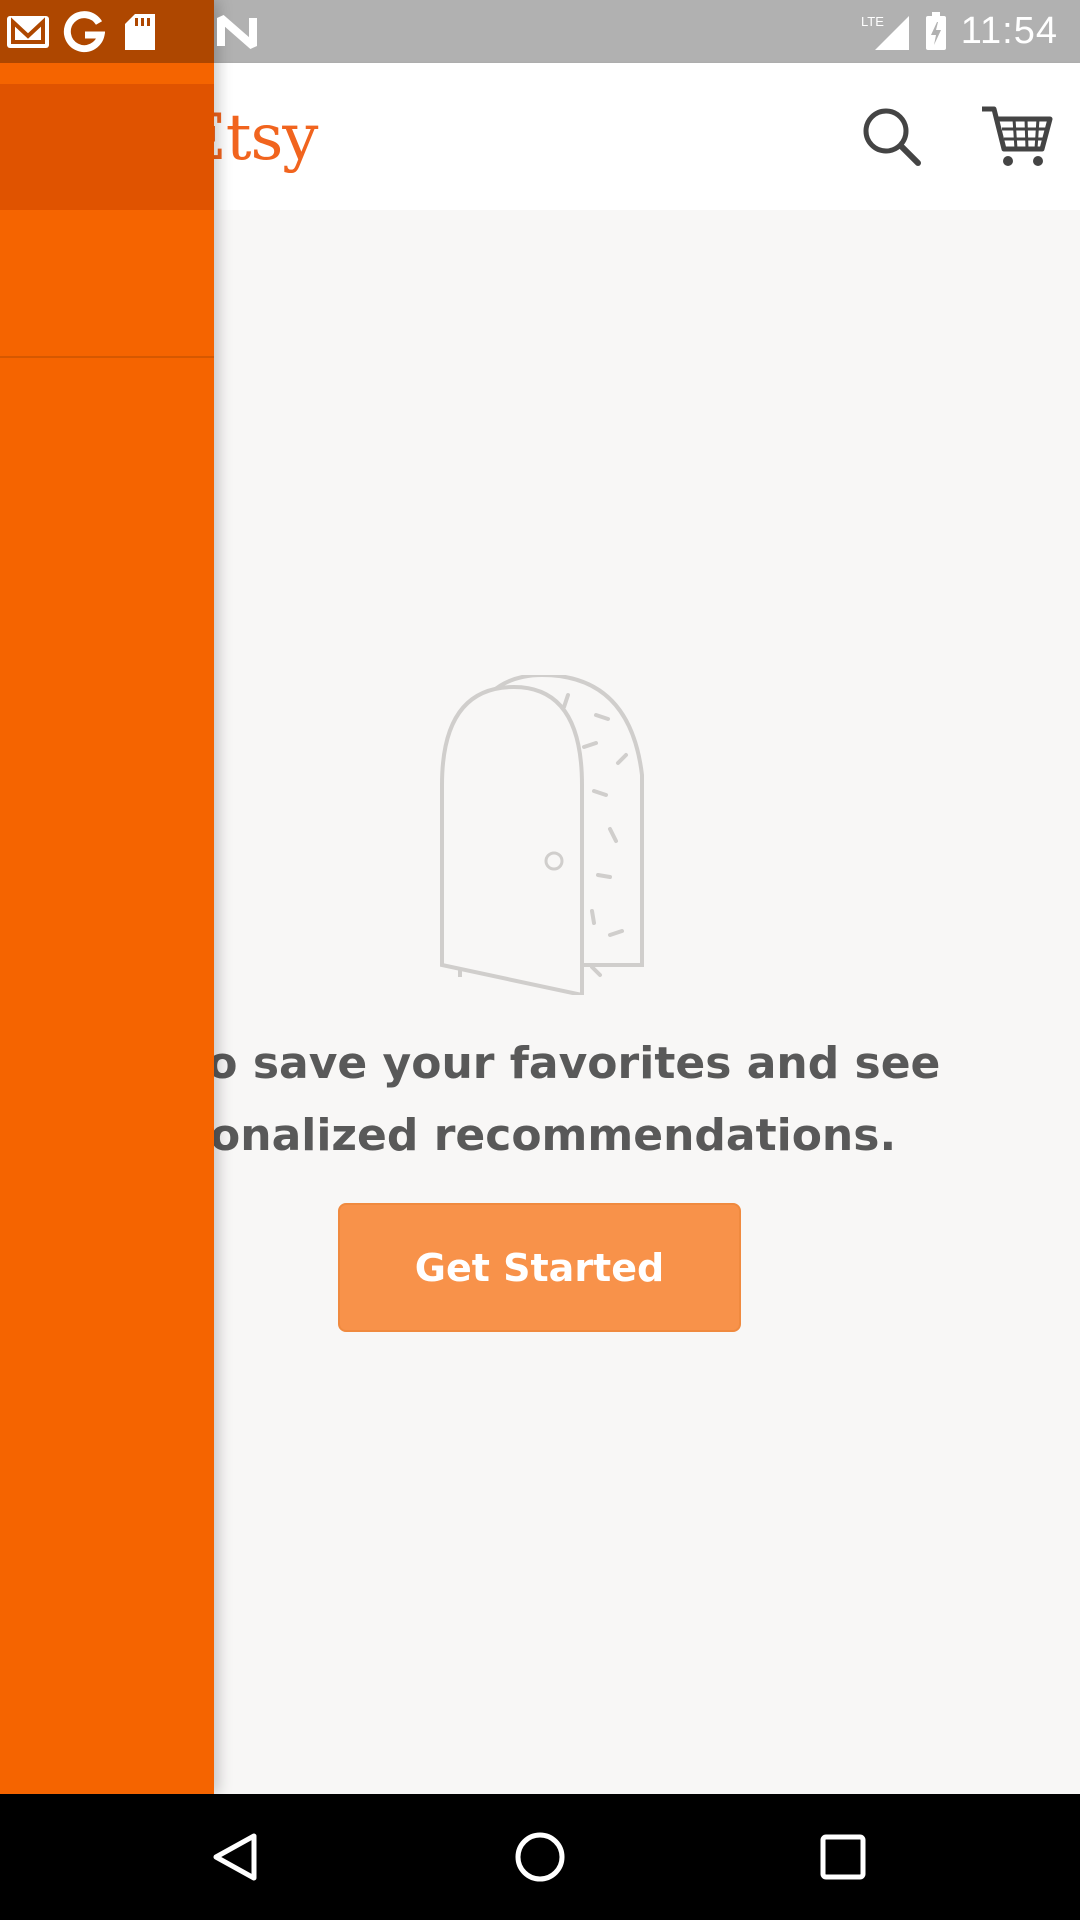 This screenshot has width=1080, height=1920. Describe the element at coordinates (872, 21) in the screenshot. I see `network-label: LTE` at that location.